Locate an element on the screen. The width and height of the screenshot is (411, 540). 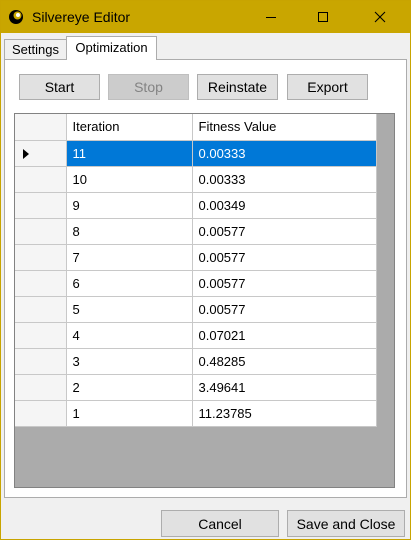
reinstate-button: Reinstate is located at coordinates (237, 87).